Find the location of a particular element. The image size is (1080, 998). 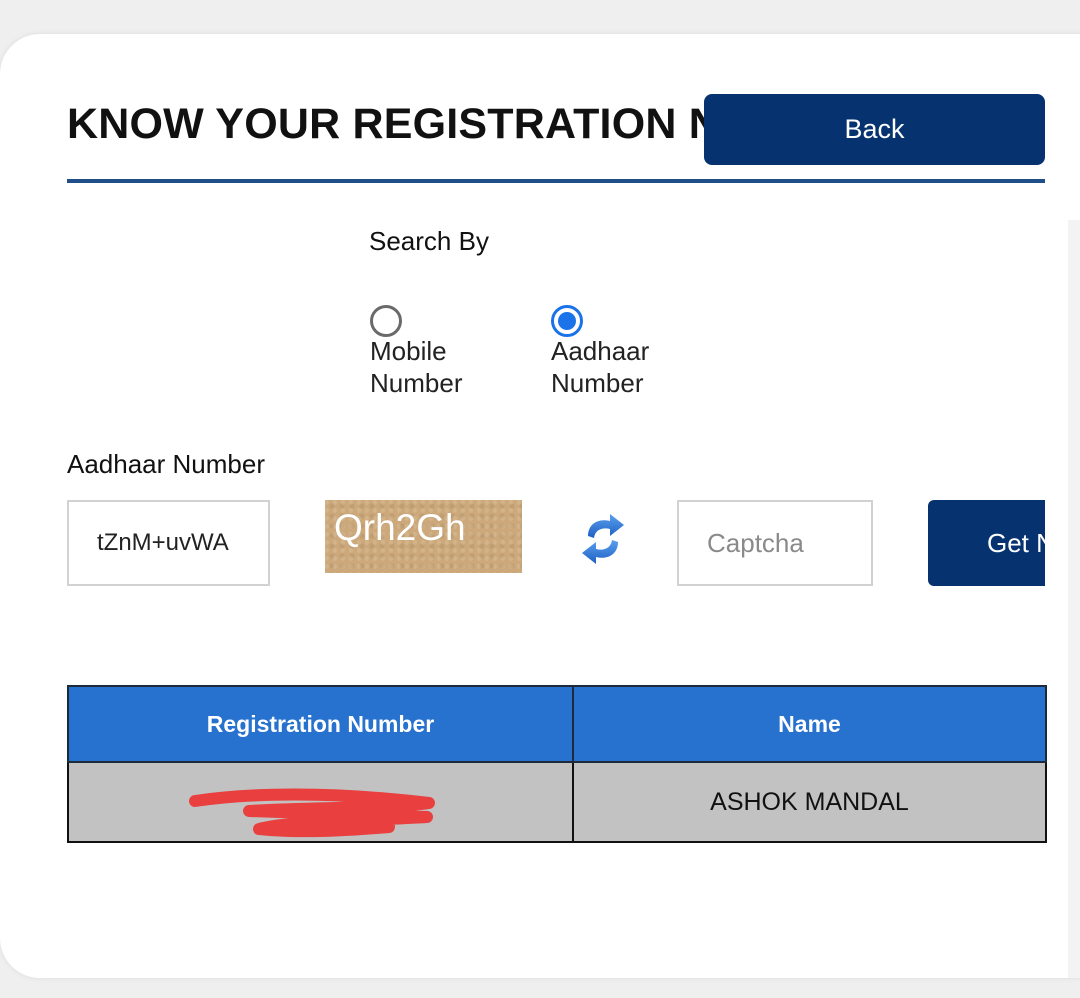

scroll-edge is located at coordinates (1074, 599).